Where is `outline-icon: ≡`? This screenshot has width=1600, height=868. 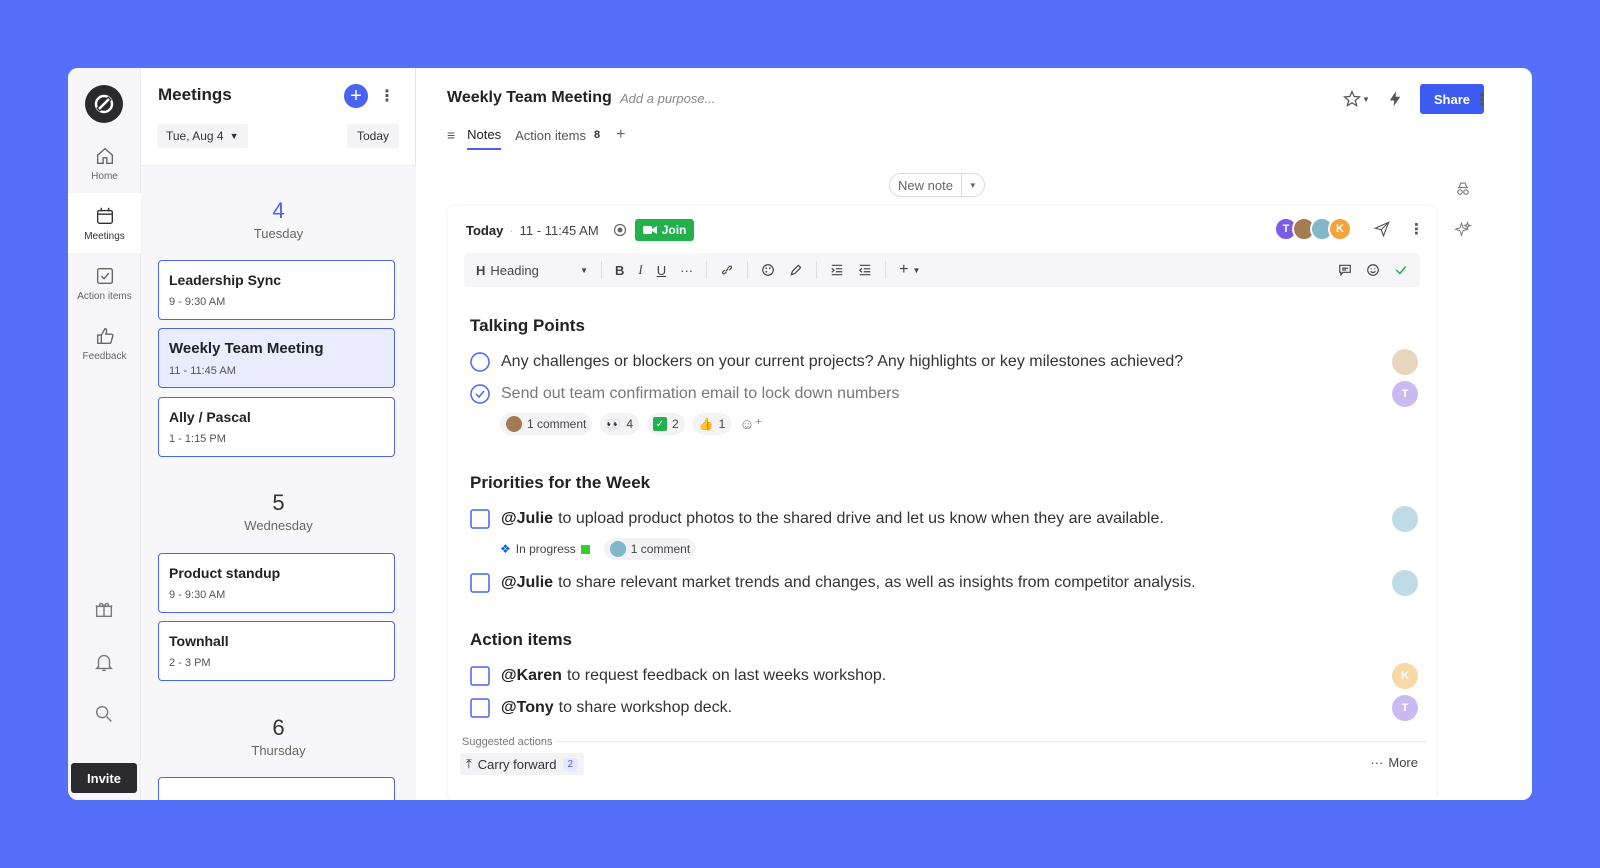
outline-icon: ≡ is located at coordinates (451, 138).